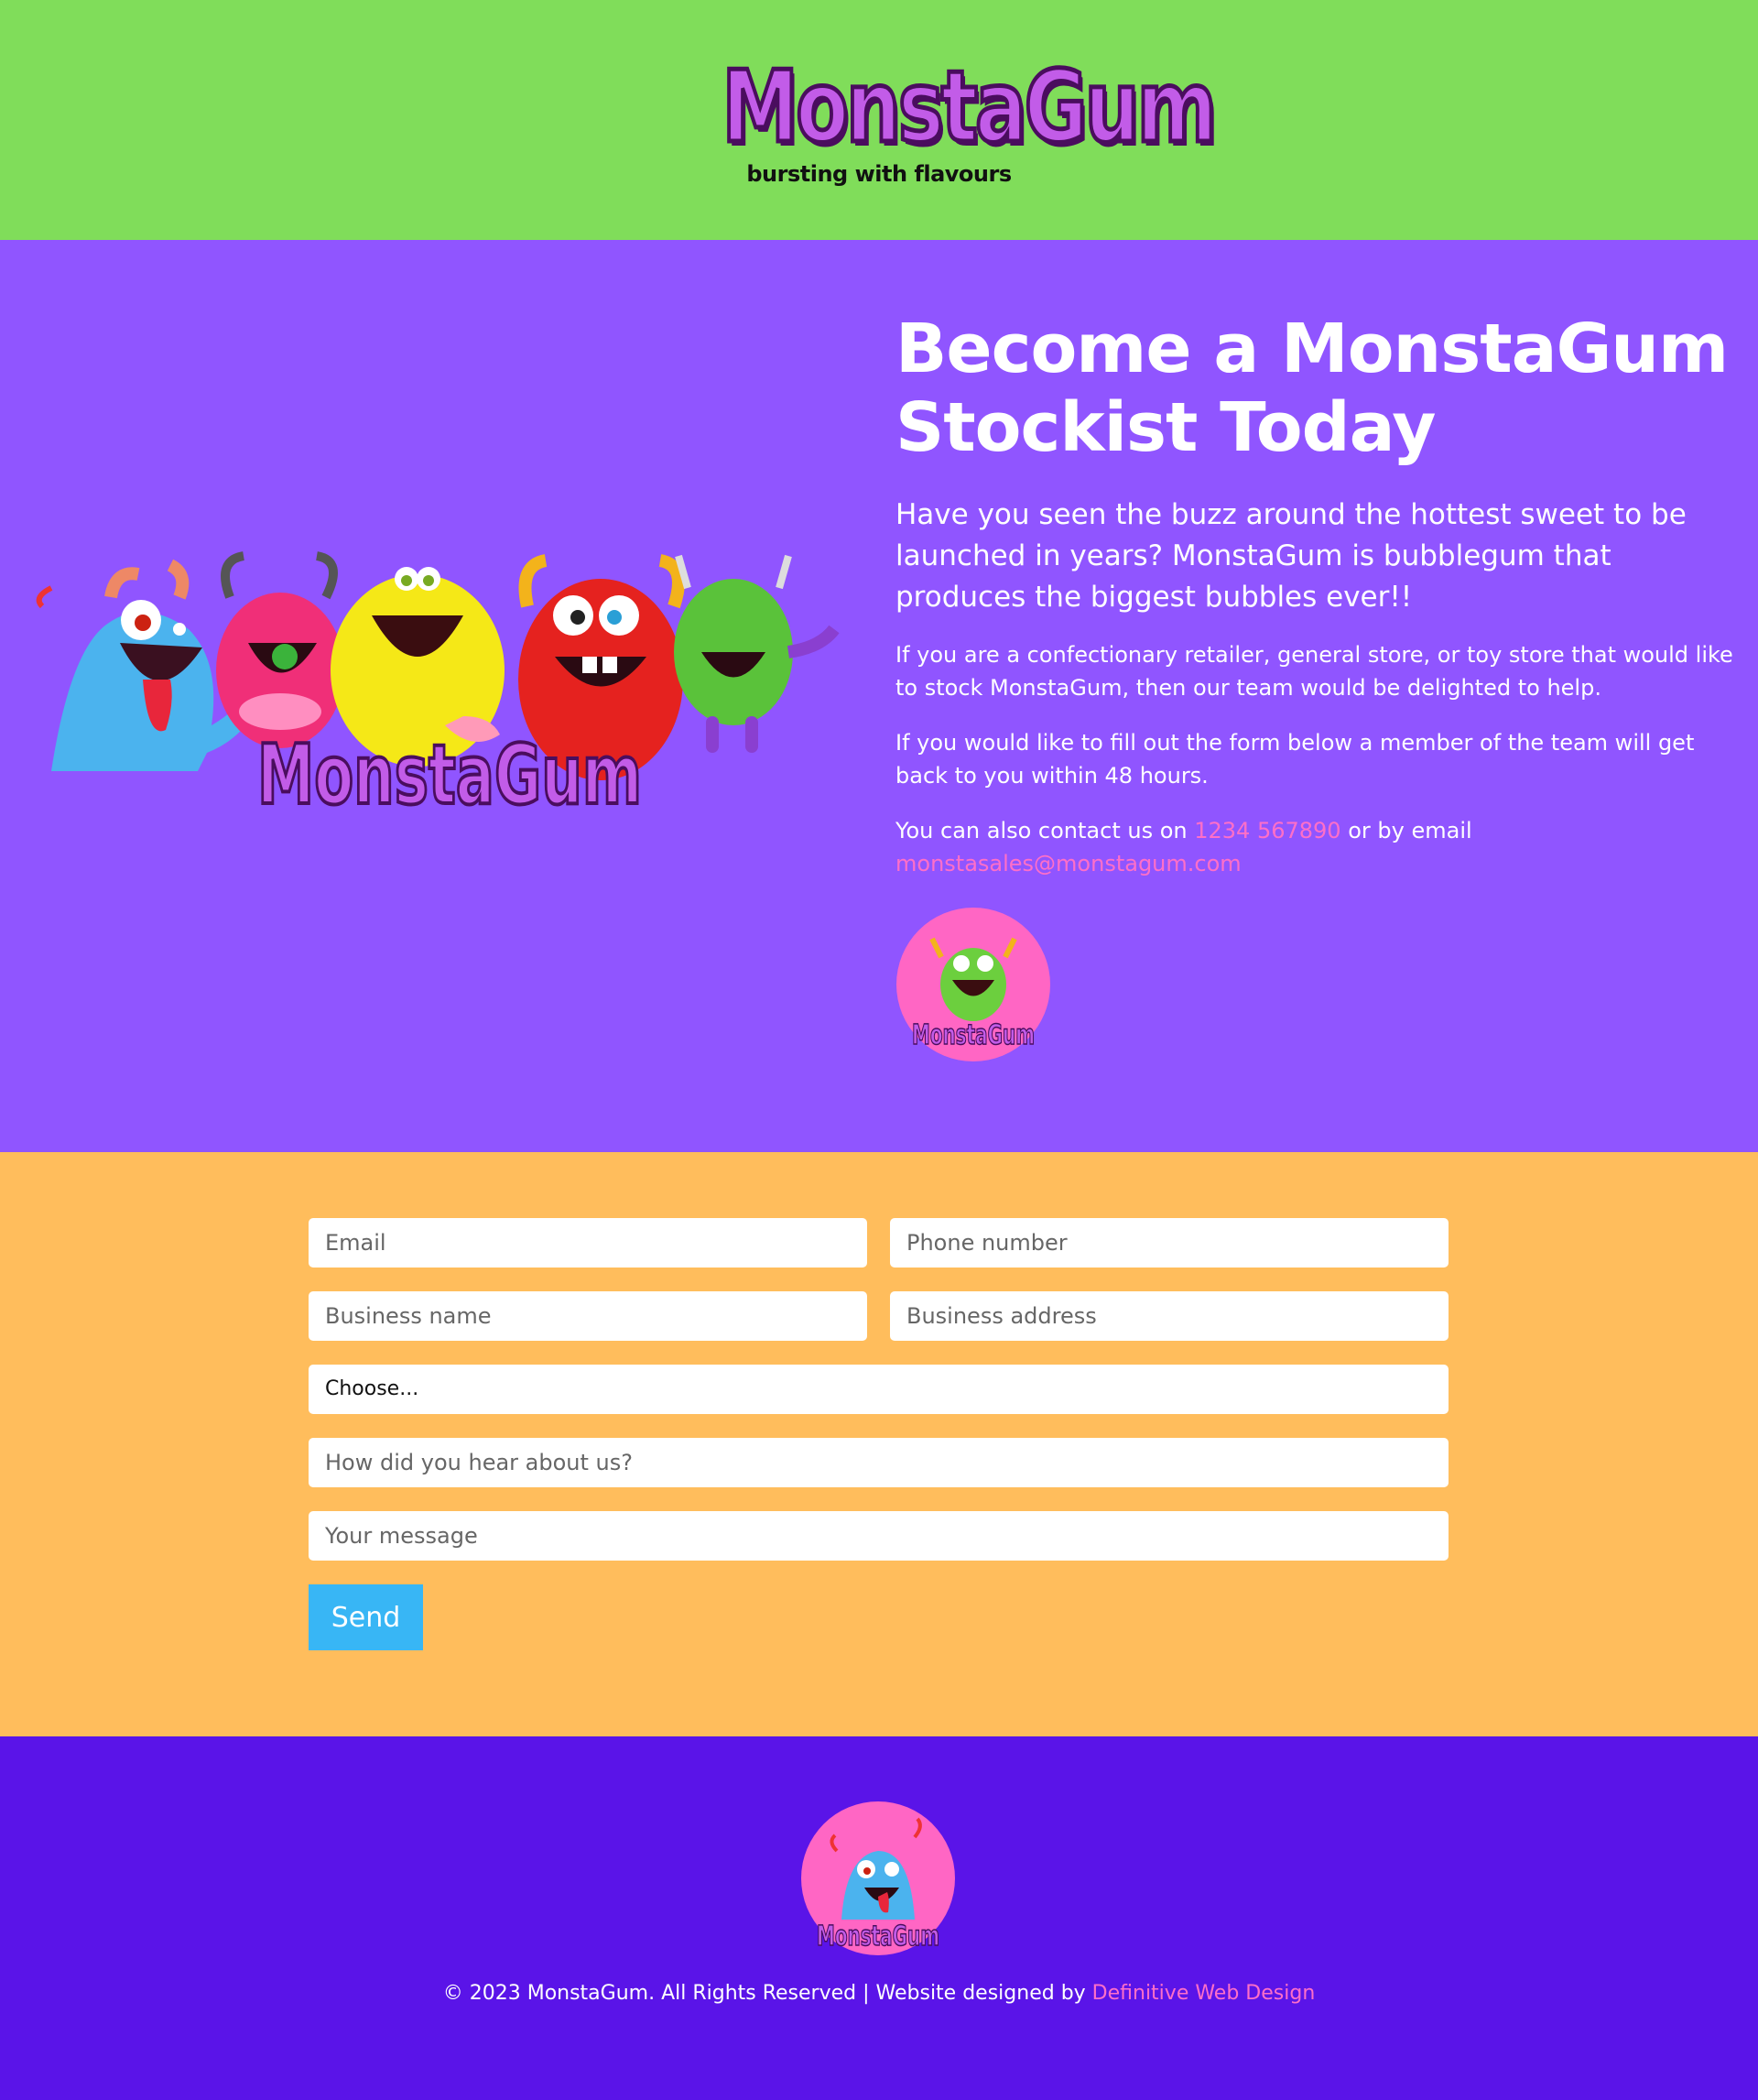 This screenshot has height=2100, width=1758. What do you see at coordinates (878, 1937) in the screenshot?
I see `footer-badge-logo-text: MonstaGum` at bounding box center [878, 1937].